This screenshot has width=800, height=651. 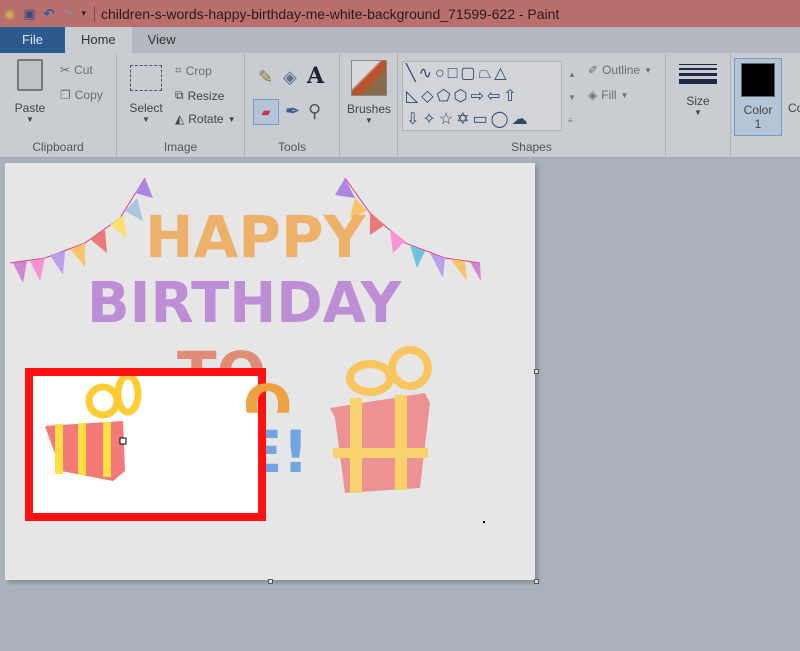 I want to click on paint-app-icon: ◉, so click(x=9, y=14).